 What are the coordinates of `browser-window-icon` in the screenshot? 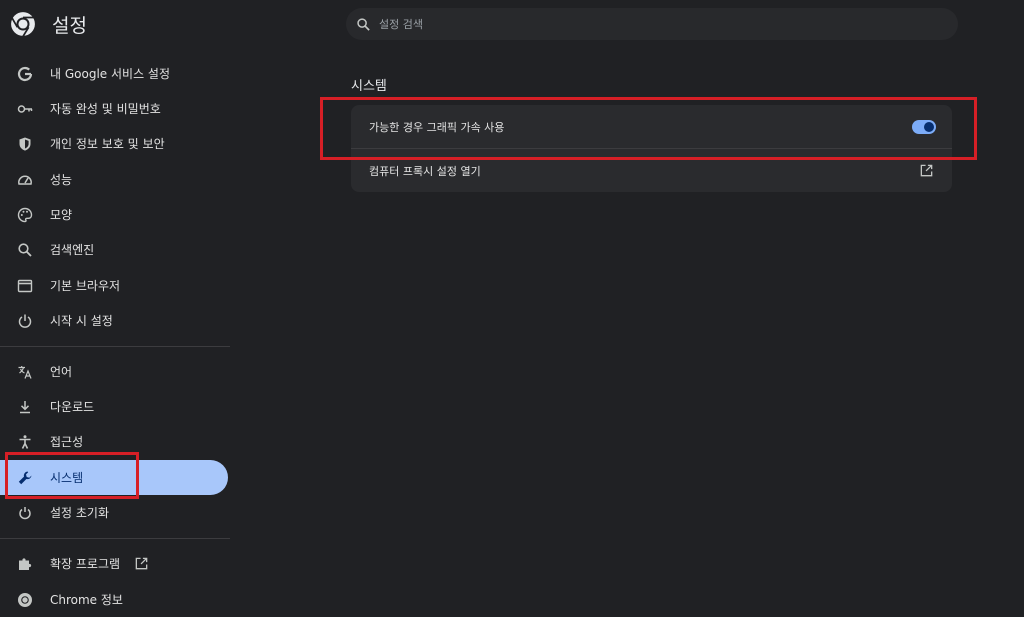 It's located at (25, 286).